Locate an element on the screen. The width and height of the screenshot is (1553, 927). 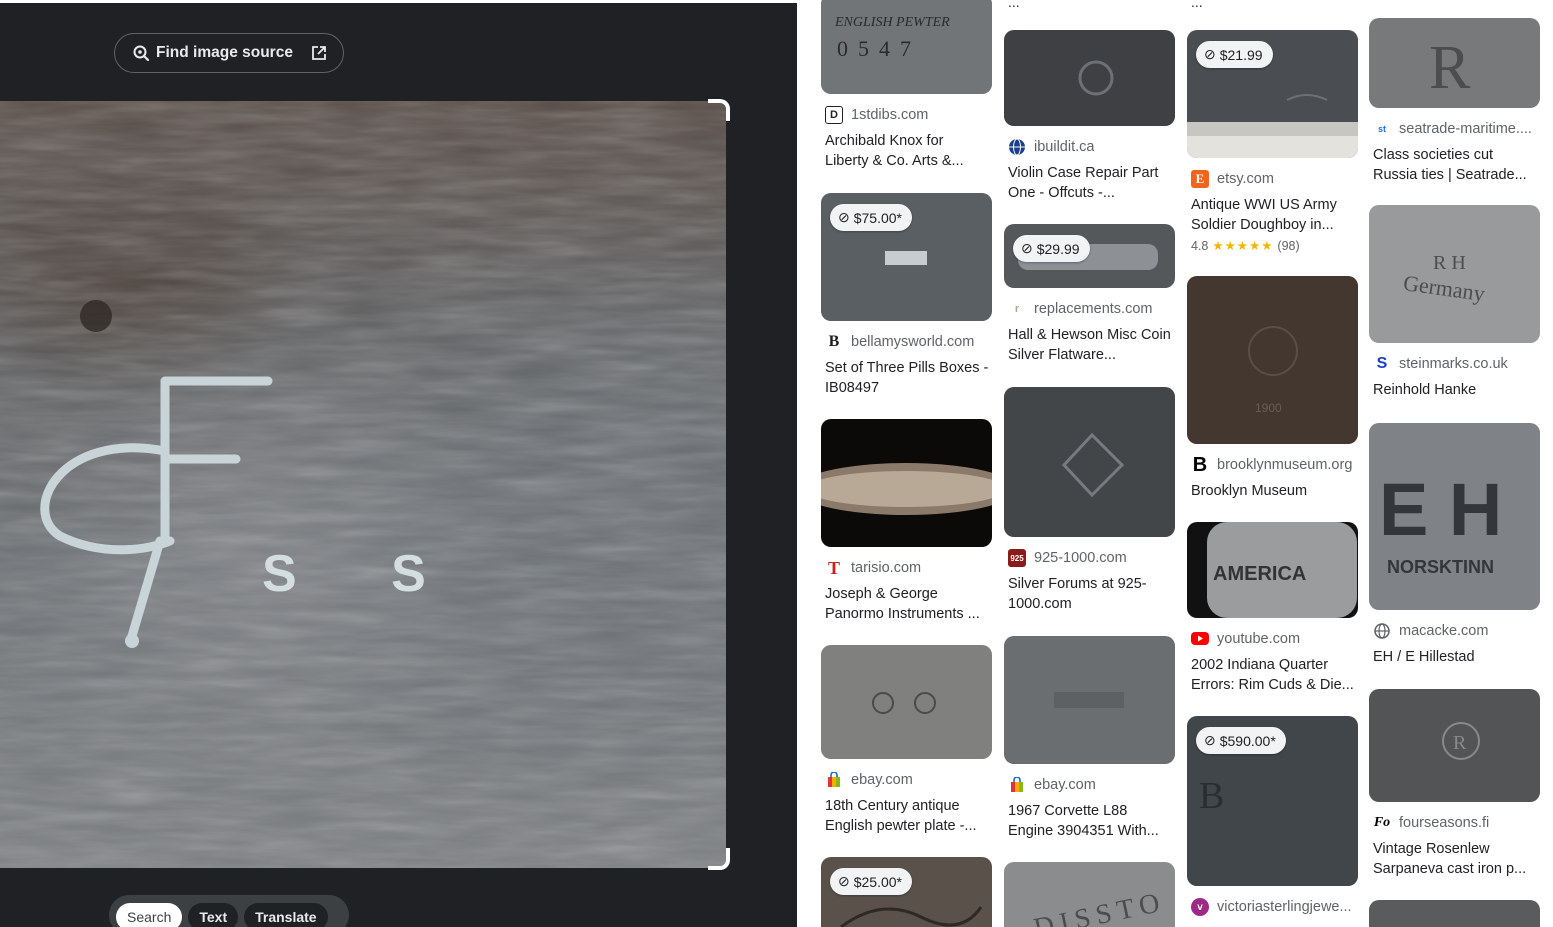
price-badge: ⊘ $590.00* is located at coordinates (1241, 740).